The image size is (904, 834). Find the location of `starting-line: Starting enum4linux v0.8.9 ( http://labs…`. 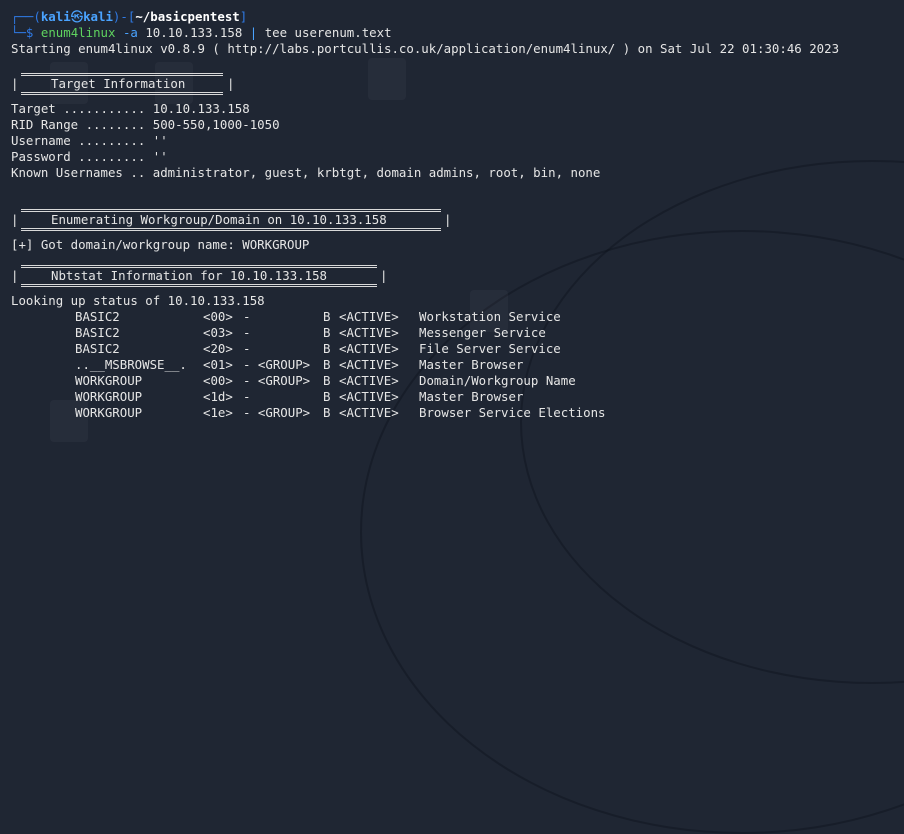

starting-line: Starting enum4linux v0.8.9 ( http://labs… is located at coordinates (425, 48).